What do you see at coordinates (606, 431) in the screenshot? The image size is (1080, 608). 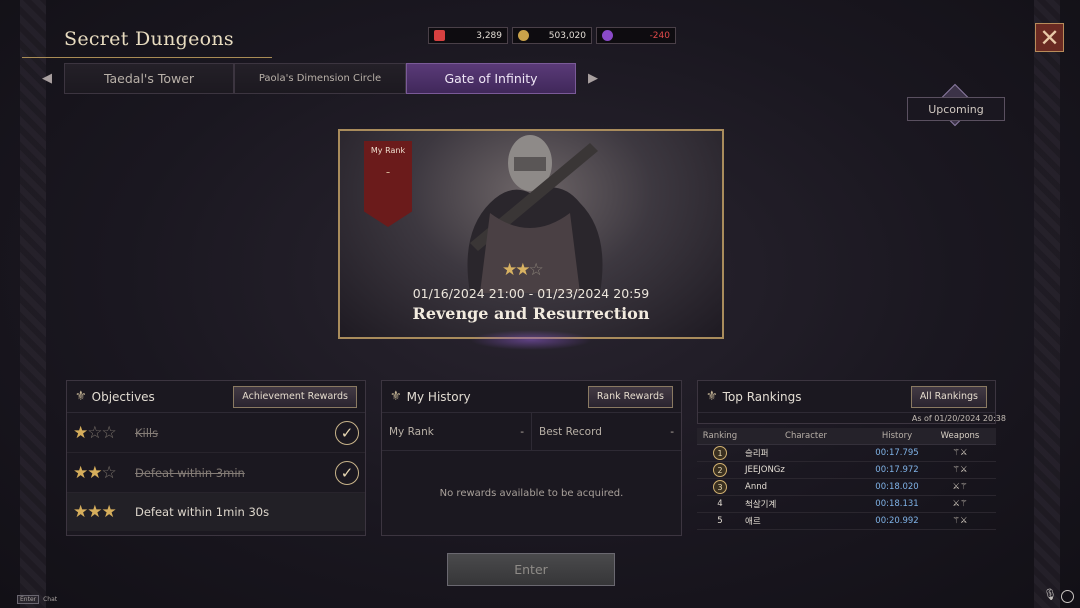 I see `best-record-cell: Best Record -` at bounding box center [606, 431].